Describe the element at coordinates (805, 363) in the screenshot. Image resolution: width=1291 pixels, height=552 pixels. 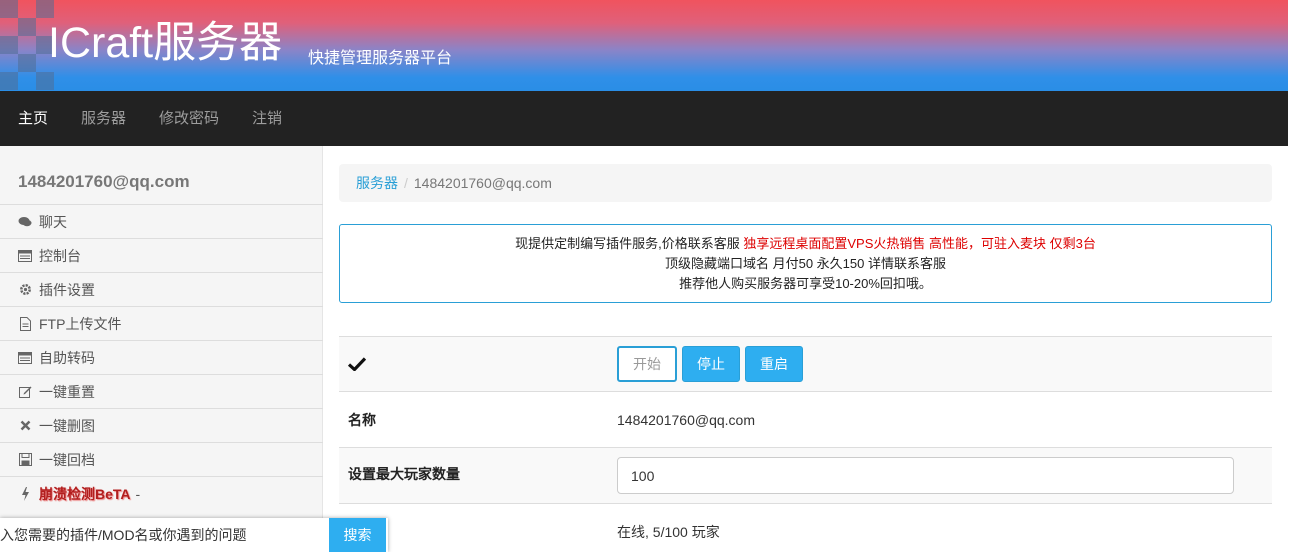
I see `control-row: 开始 停止 重启` at that location.